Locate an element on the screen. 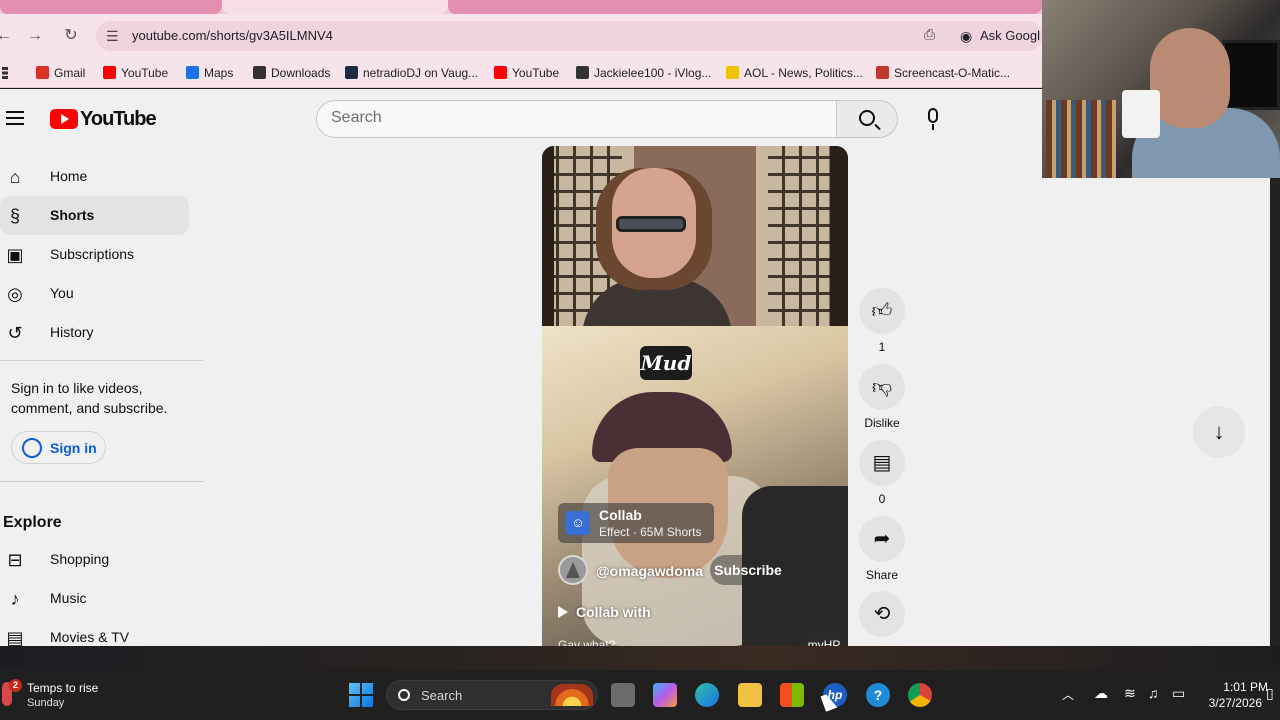  sidebar-item-label: Subscriptions is located at coordinates (92, 254).